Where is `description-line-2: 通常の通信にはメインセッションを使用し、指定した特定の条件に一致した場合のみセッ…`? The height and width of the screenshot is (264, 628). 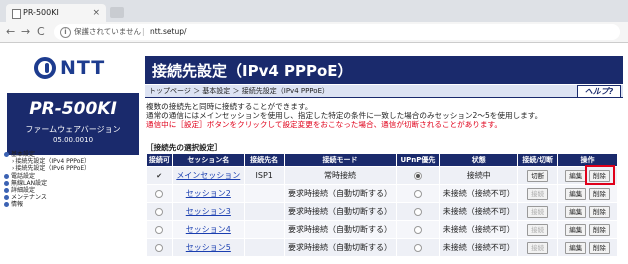 description-line-2: 通常の通信にはメインセッションを使用し、指定した特定の条件に一致した場合のみセッ… is located at coordinates (344, 115).